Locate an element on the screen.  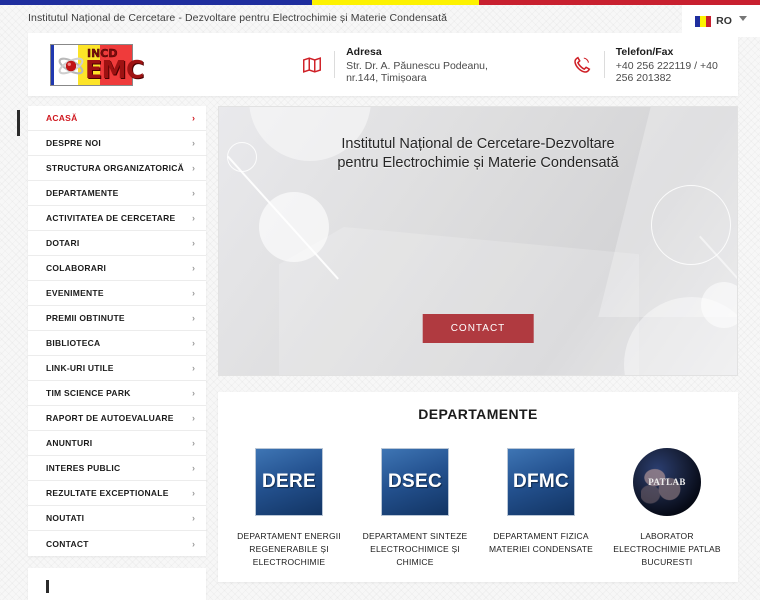
sidebar-item-contact: CONTACT › is located at coordinates (117, 543).